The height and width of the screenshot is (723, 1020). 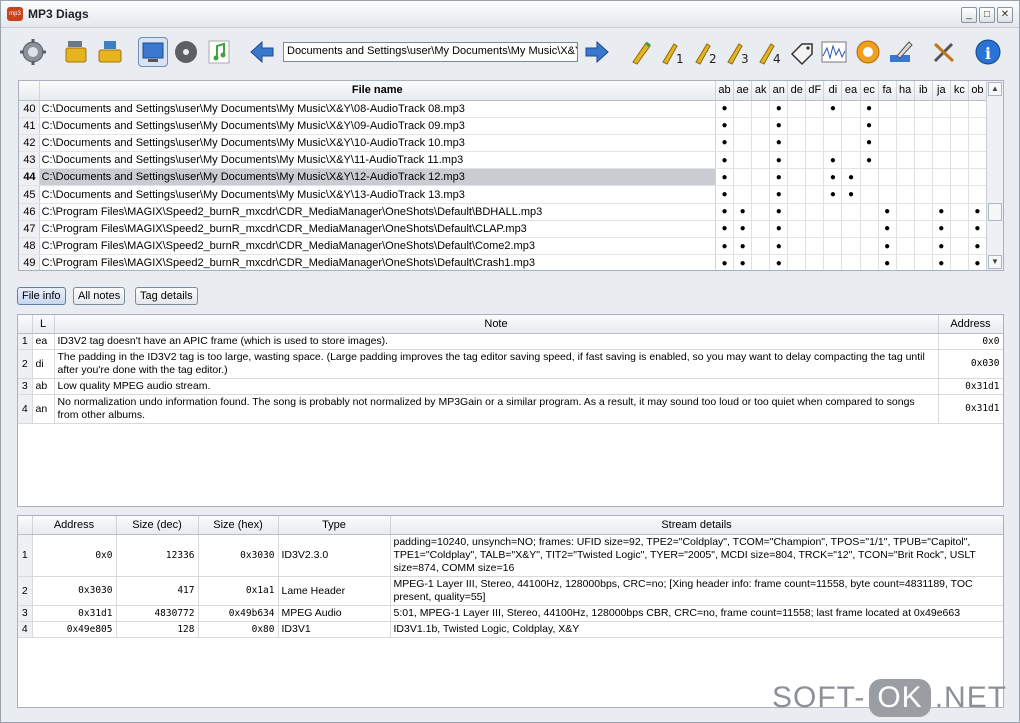 What do you see at coordinates (971, 697) in the screenshot?
I see `watermark-right: .NET` at bounding box center [971, 697].